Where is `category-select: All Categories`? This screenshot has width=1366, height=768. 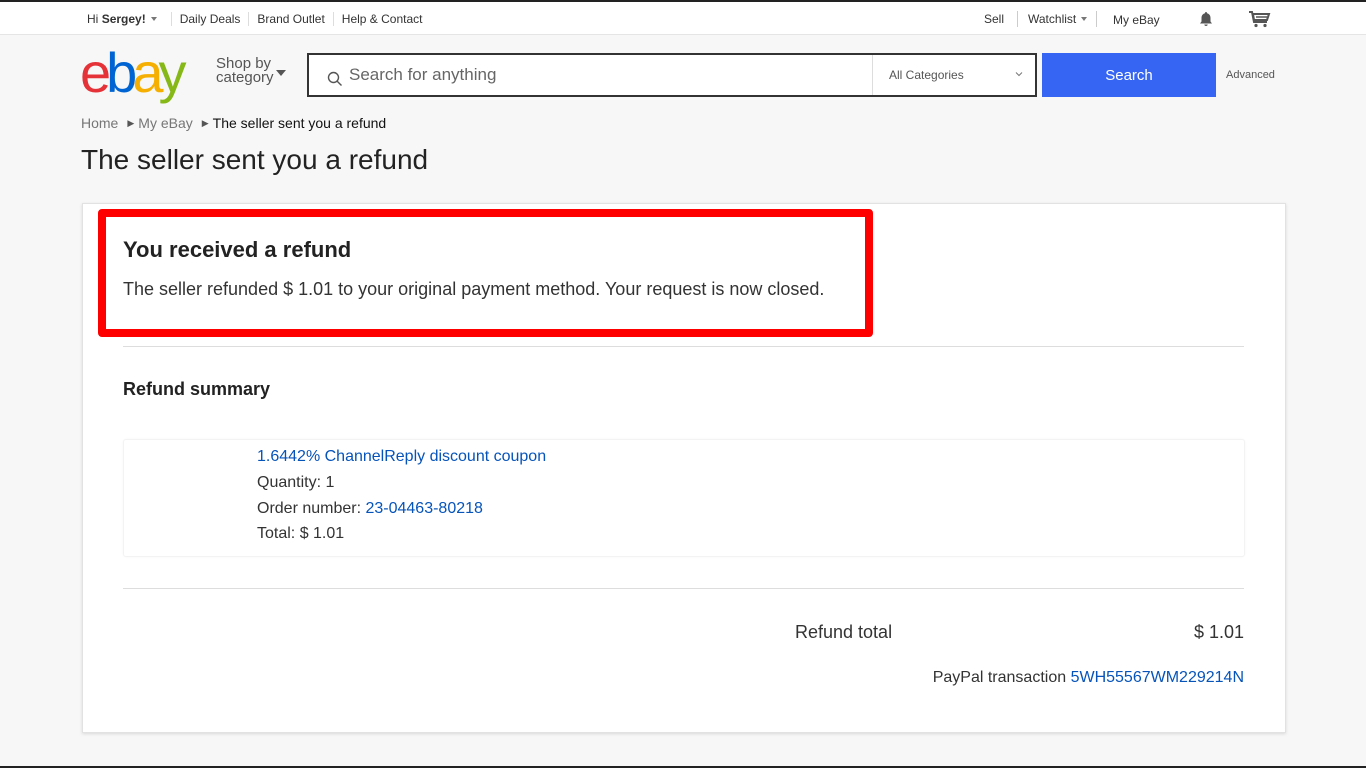
category-select: All Categories is located at coordinates (954, 75).